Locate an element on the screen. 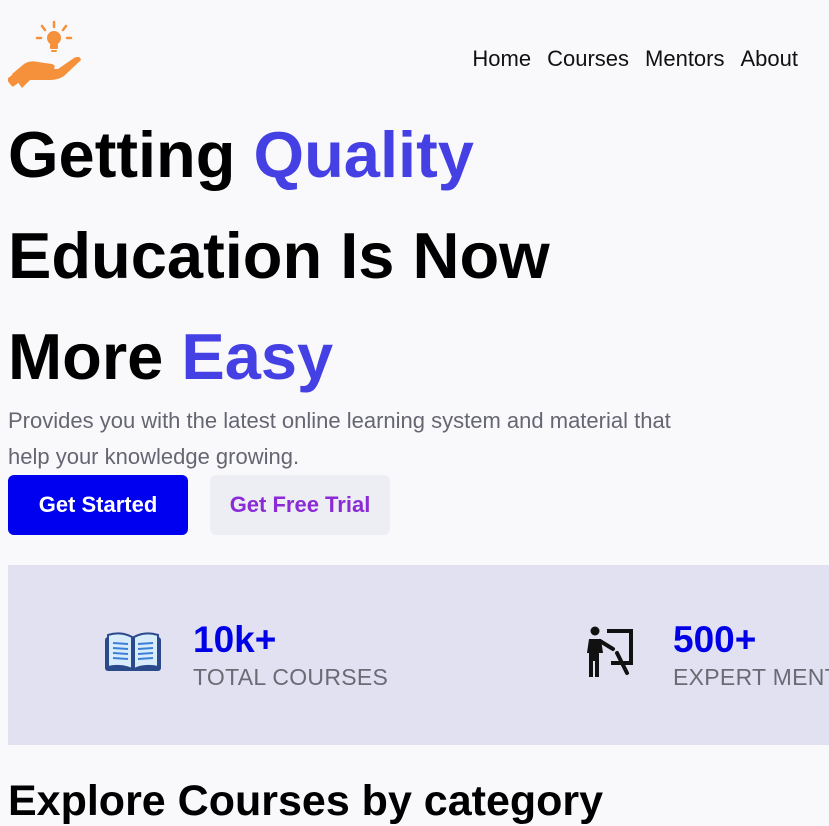 The width and height of the screenshot is (829, 826). open-book-icon is located at coordinates (133, 651).